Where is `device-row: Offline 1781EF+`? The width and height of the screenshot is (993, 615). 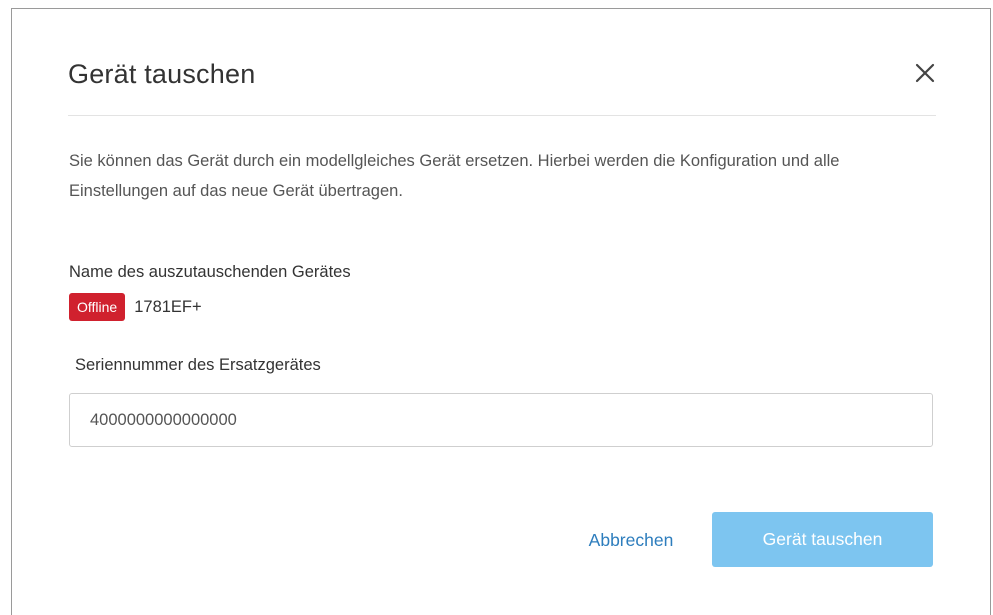
device-row: Offline 1781EF+ is located at coordinates (135, 307).